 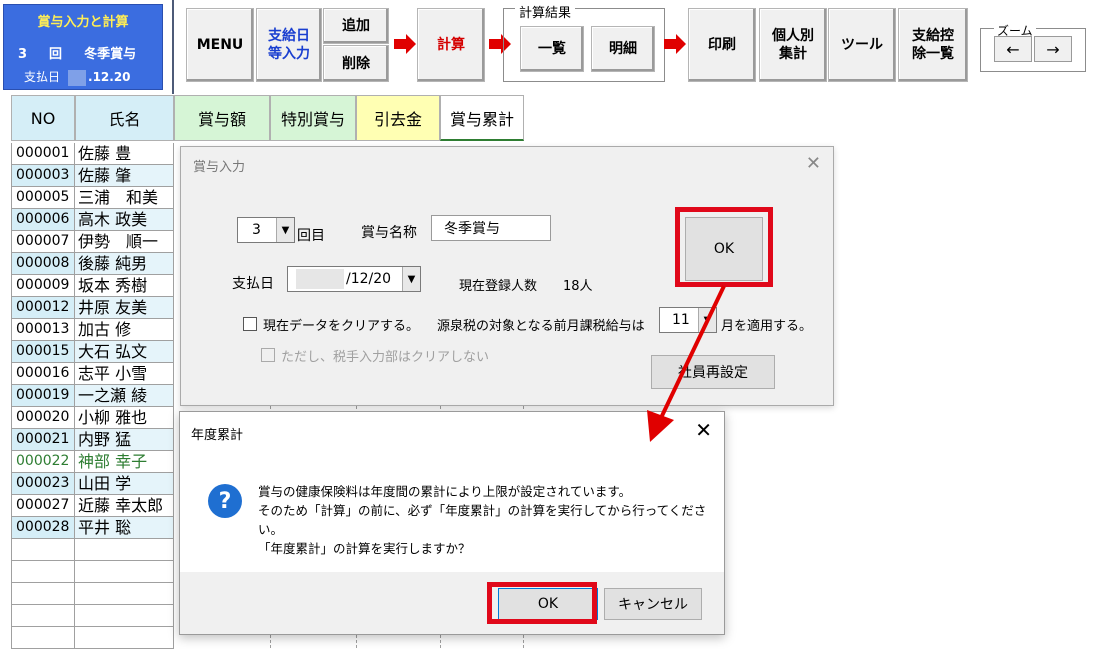 I want to click on cell-no: 000023, so click(x=43, y=484).